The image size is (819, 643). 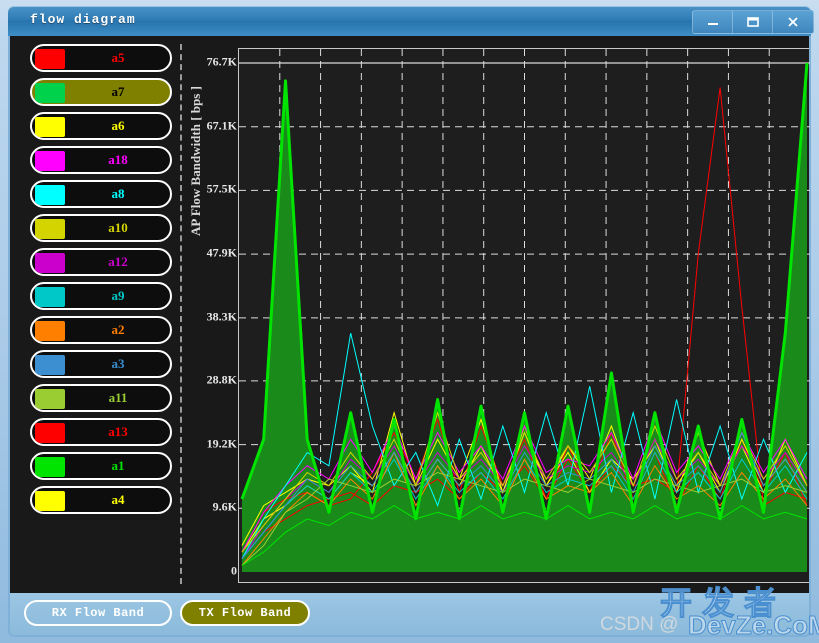 I want to click on y-tick-label: 57.5K, so click(x=221, y=188).